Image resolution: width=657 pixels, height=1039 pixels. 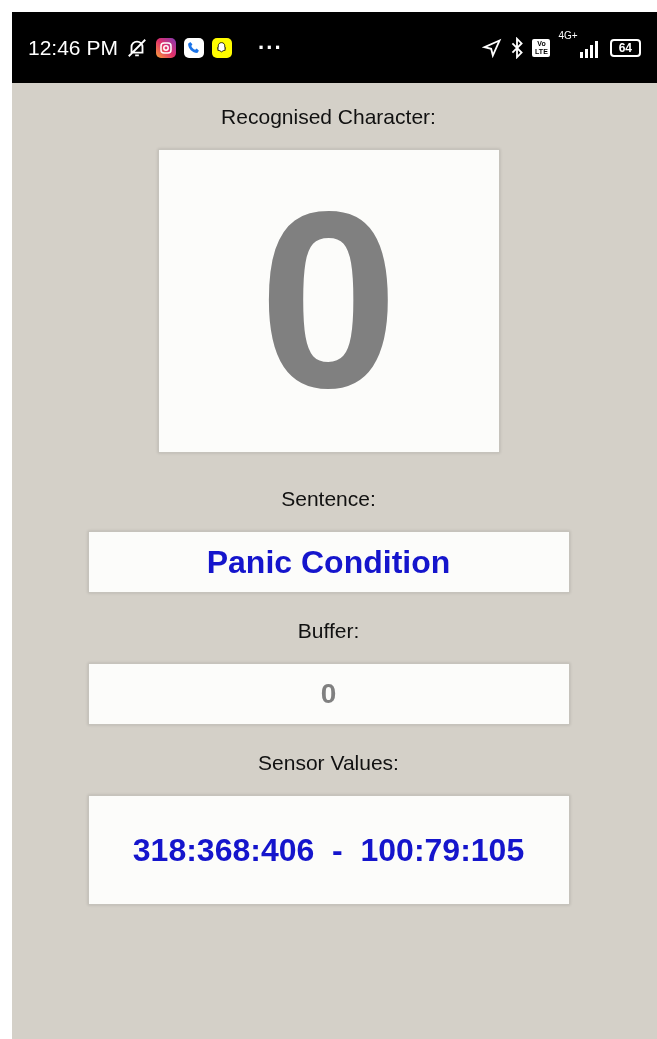 I want to click on sentence-label: Sentence:, so click(x=328, y=499).